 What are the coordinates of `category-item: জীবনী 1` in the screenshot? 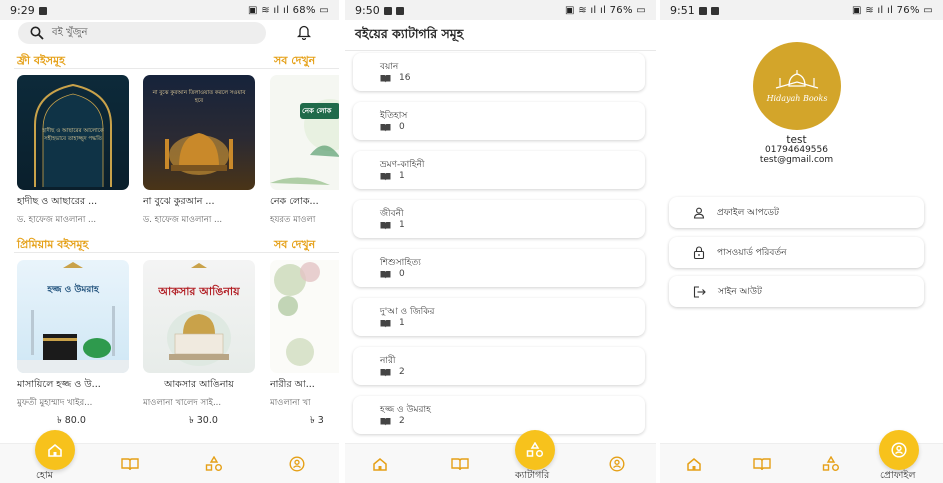 It's located at (499, 219).